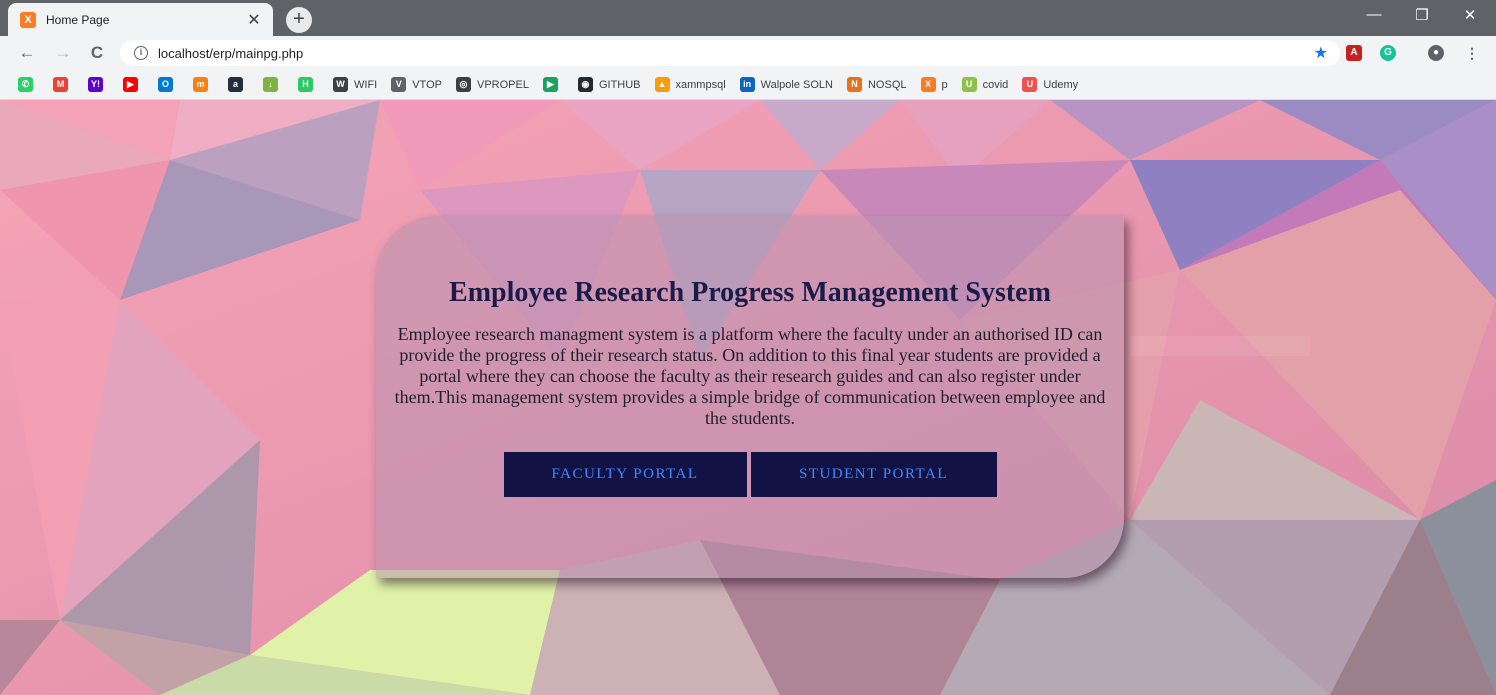 The height and width of the screenshot is (695, 1496). I want to click on bookmark-wifi: W WIFI, so click(355, 84).